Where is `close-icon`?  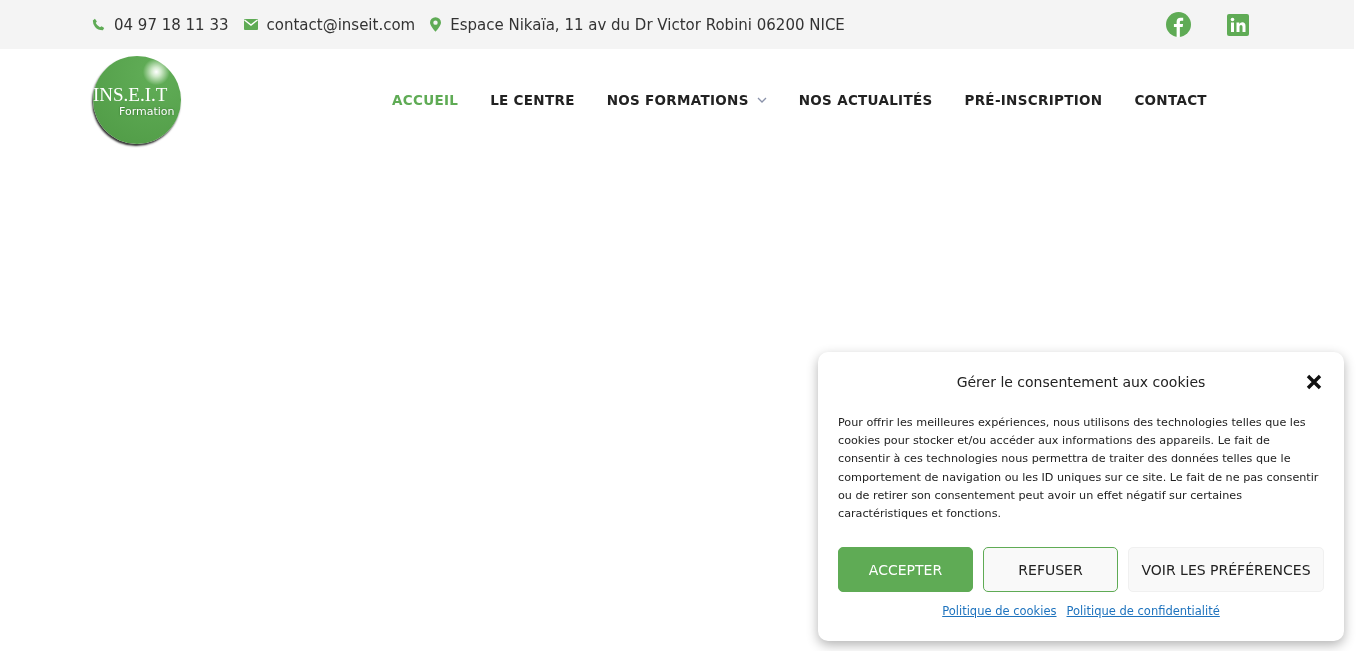 close-icon is located at coordinates (1314, 382).